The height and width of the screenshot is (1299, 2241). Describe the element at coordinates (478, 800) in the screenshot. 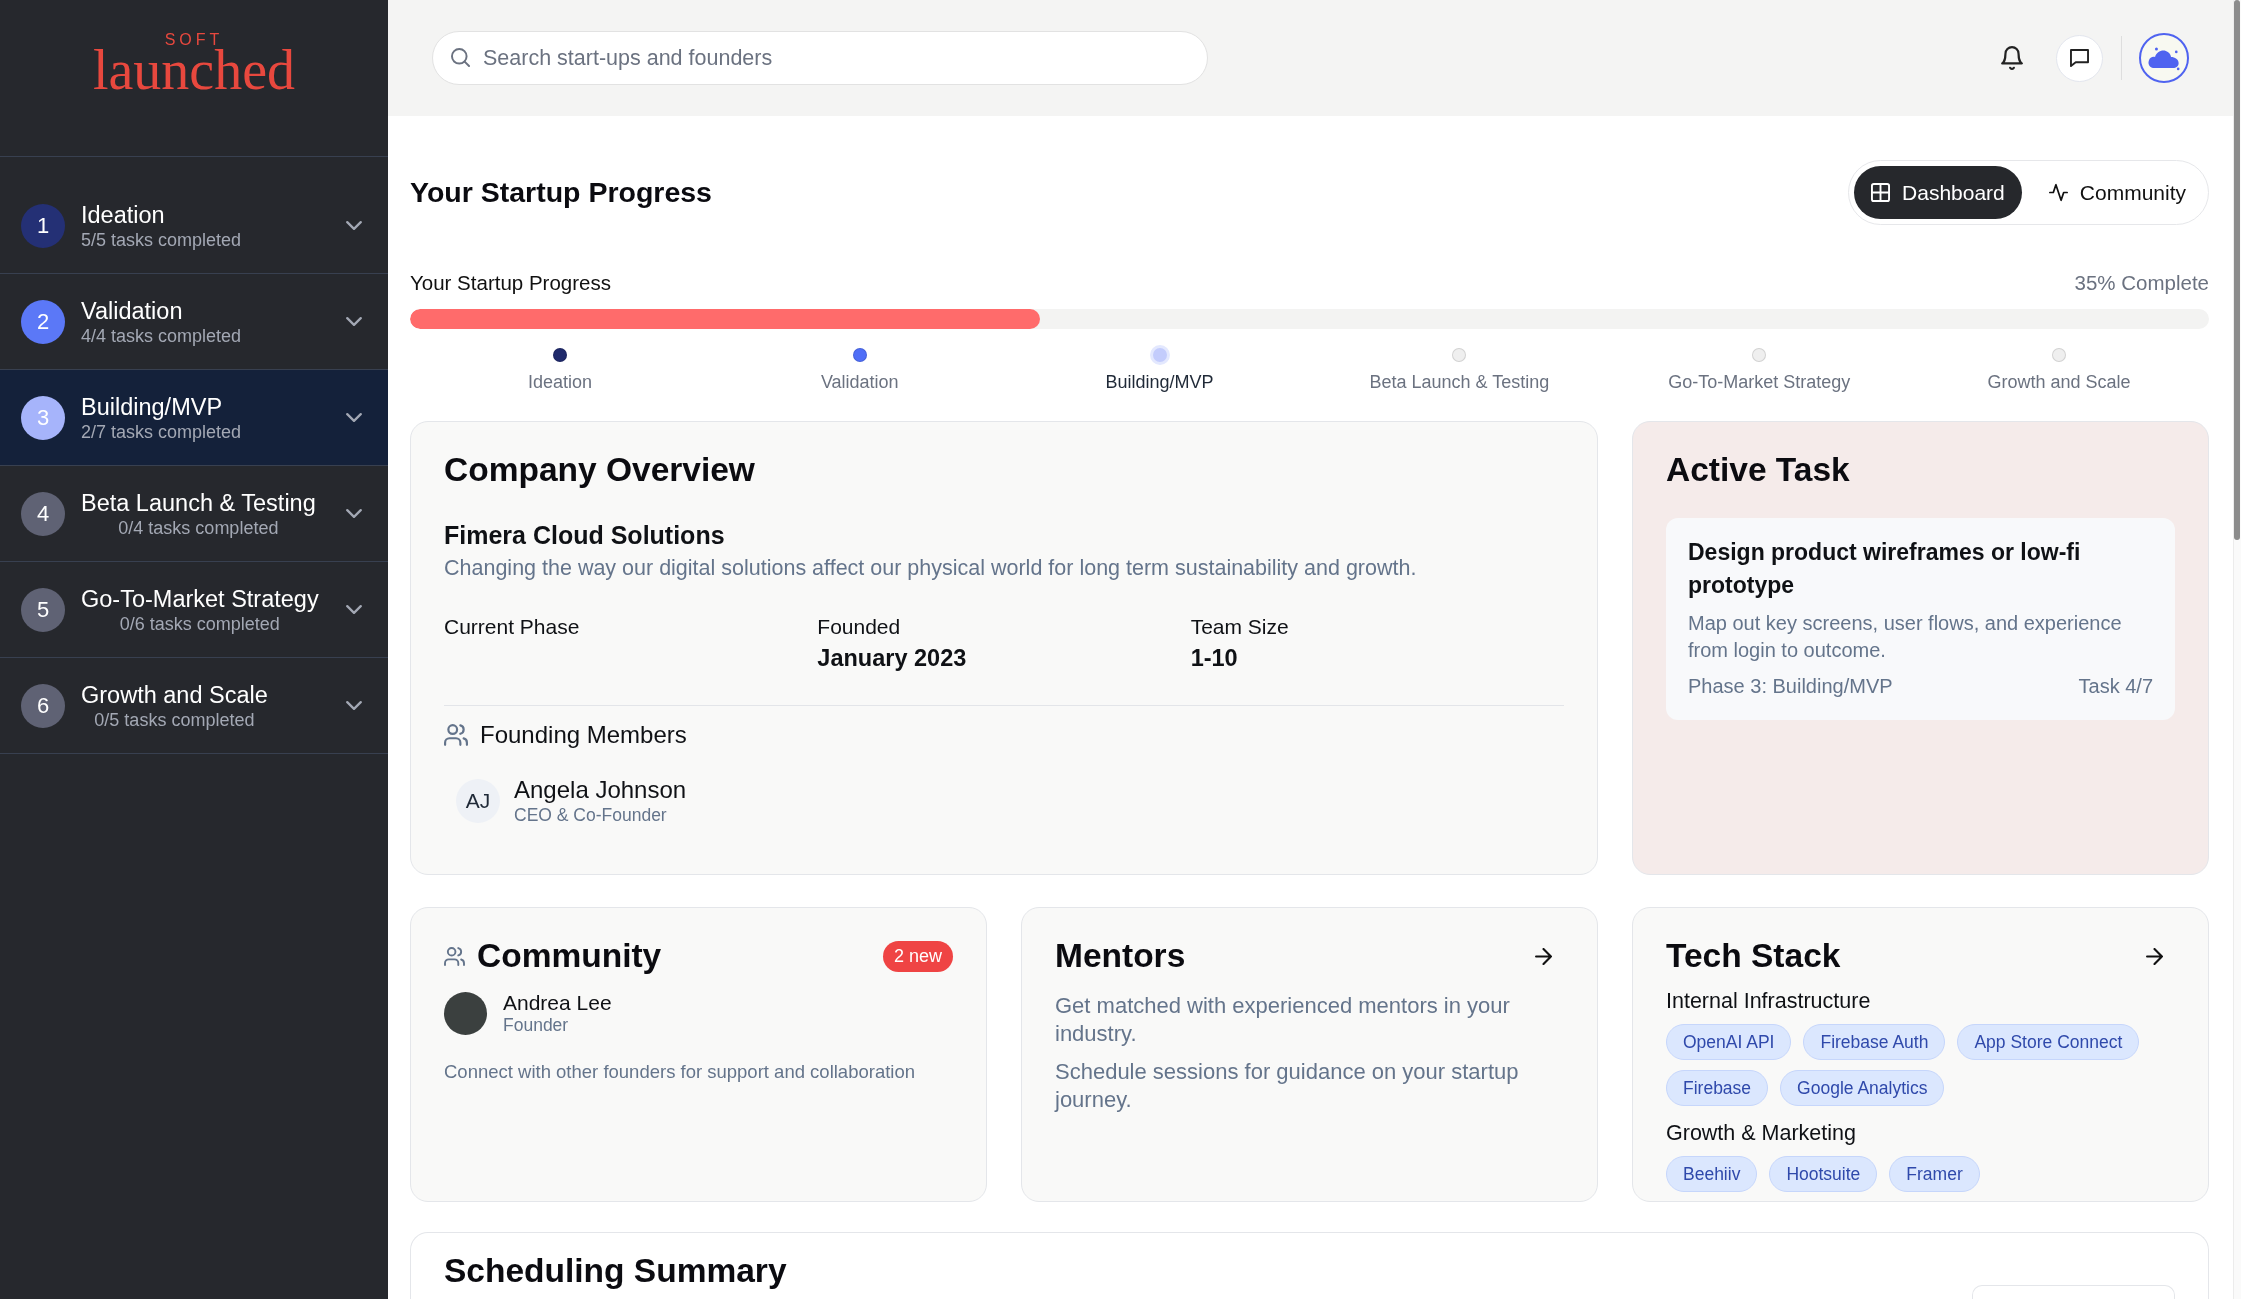

I see `initials-avatar: AJ` at that location.